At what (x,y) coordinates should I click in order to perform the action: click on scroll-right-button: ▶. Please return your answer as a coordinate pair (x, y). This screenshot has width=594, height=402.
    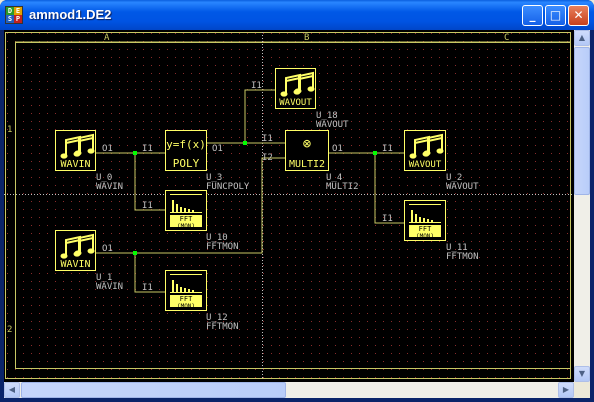
    Looking at the image, I should click on (566, 390).